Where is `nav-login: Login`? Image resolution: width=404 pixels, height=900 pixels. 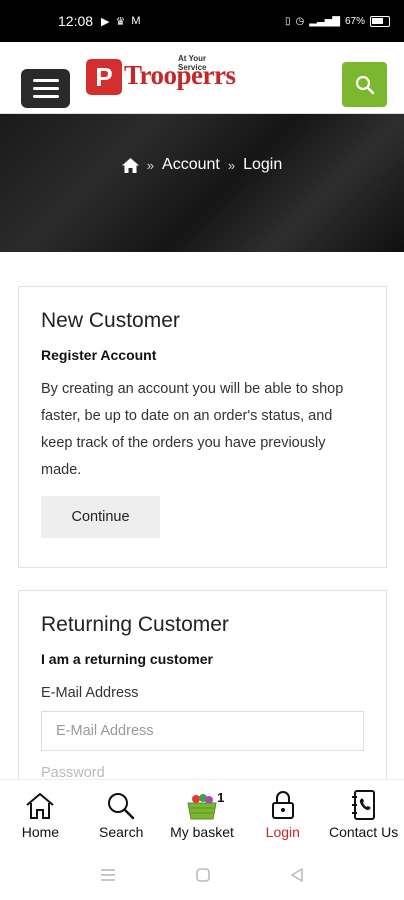
nav-login: Login is located at coordinates (282, 814).